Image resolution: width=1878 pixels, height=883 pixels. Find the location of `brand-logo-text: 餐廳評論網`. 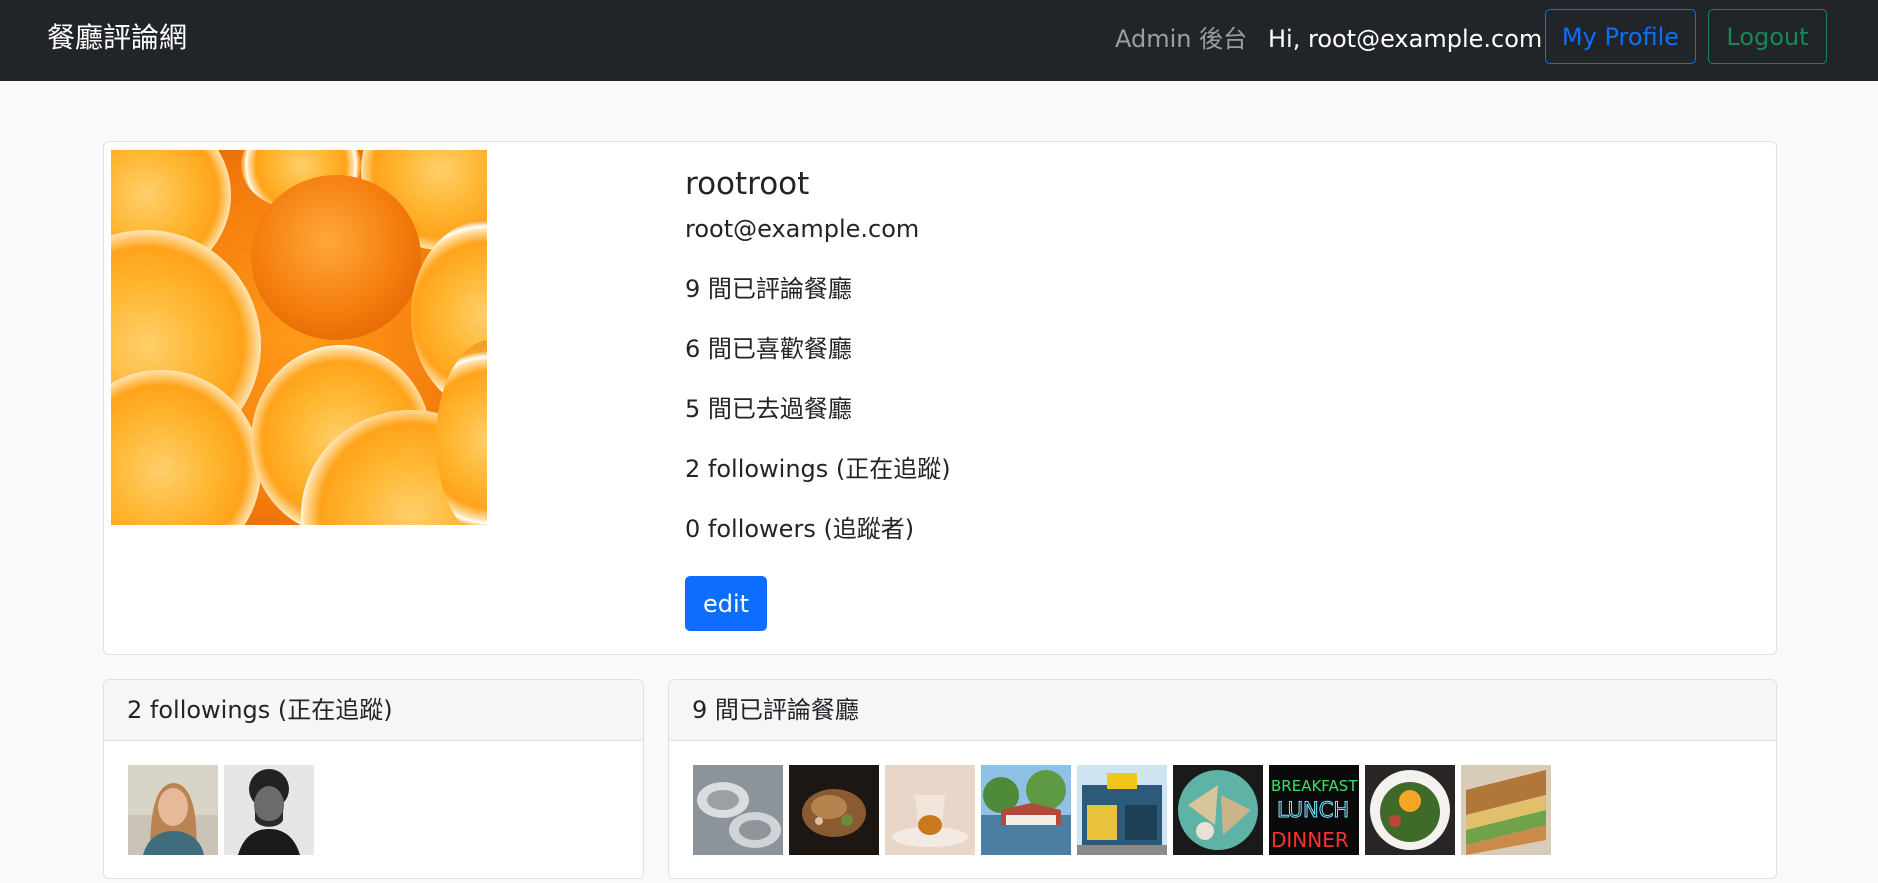

brand-logo-text: 餐廳評論網 is located at coordinates (117, 38).